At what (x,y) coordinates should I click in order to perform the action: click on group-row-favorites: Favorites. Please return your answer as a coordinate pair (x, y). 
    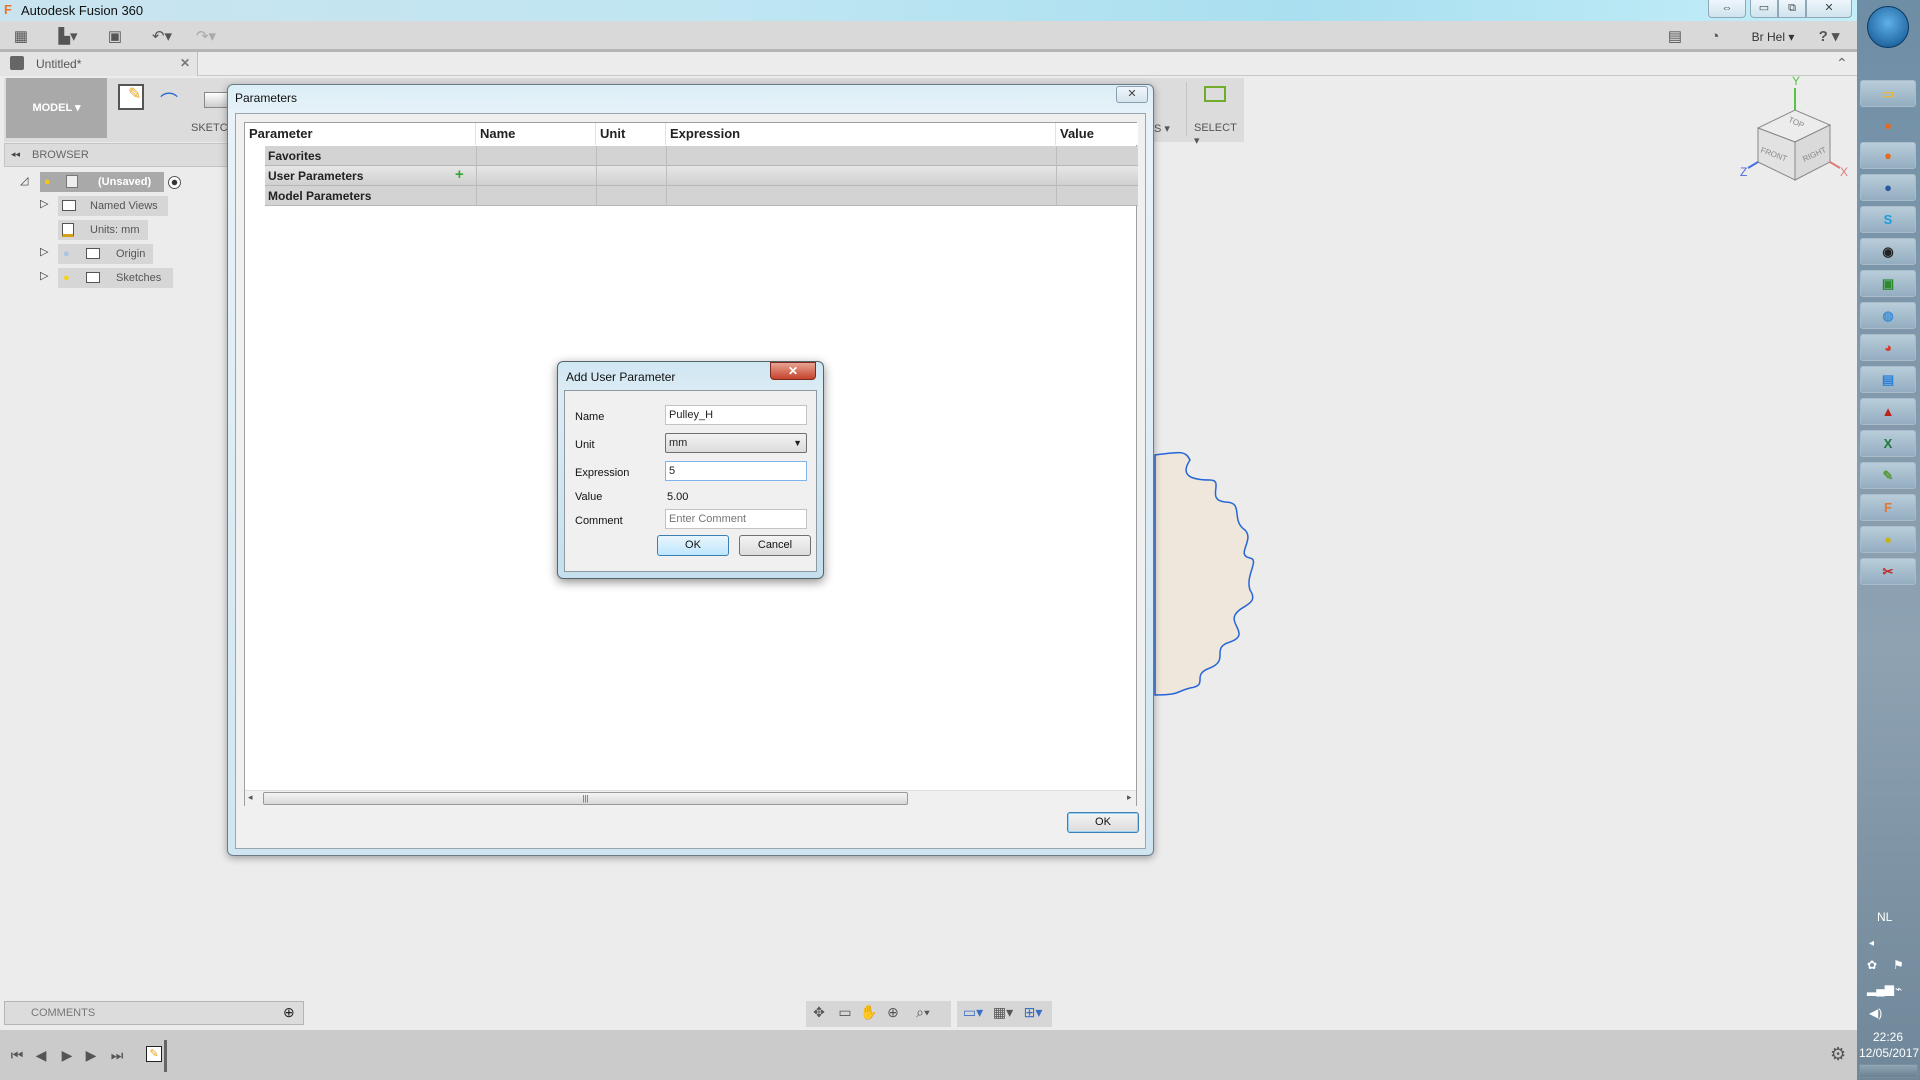
    Looking at the image, I should click on (701, 156).